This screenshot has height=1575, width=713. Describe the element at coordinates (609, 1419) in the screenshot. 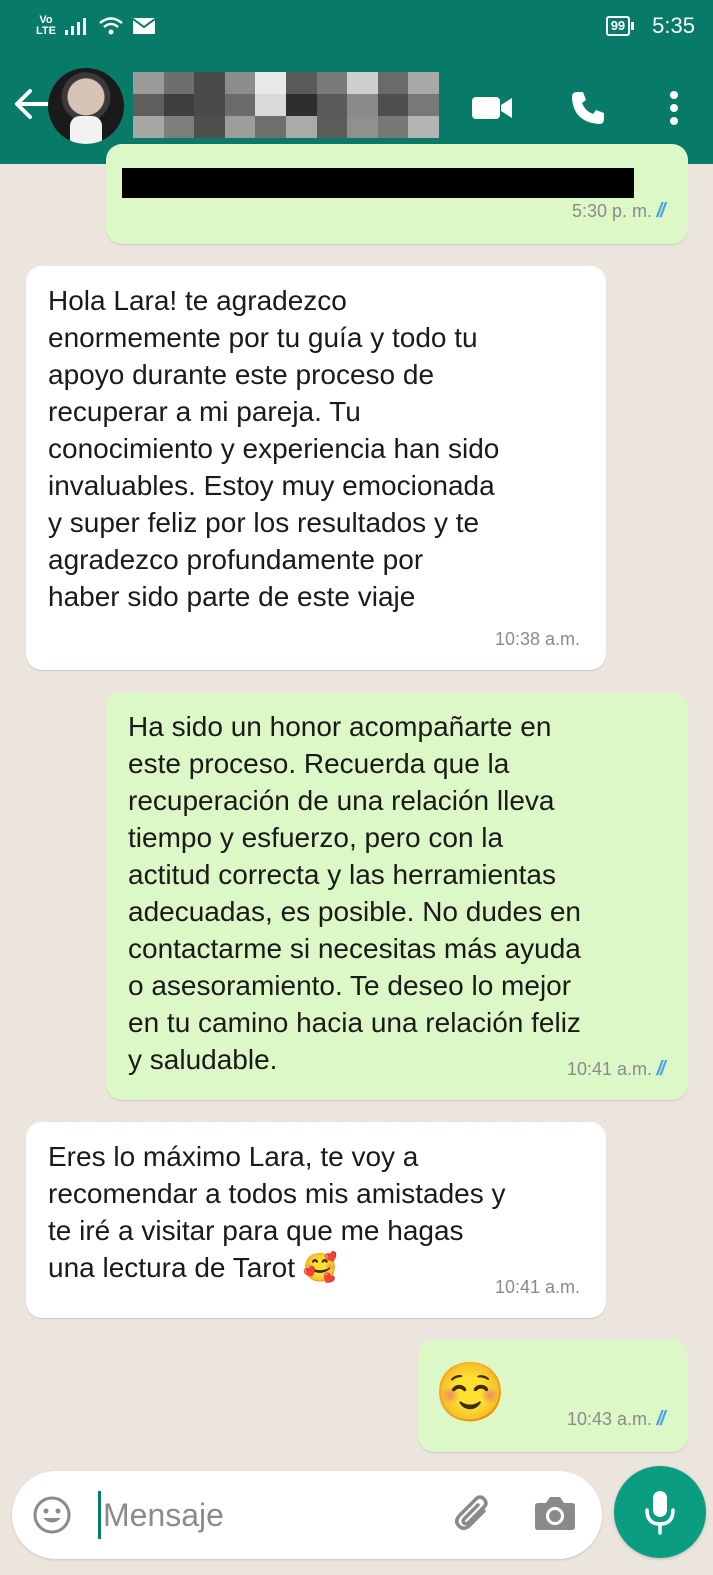

I see `message-time: 10:43 a.m.` at that location.